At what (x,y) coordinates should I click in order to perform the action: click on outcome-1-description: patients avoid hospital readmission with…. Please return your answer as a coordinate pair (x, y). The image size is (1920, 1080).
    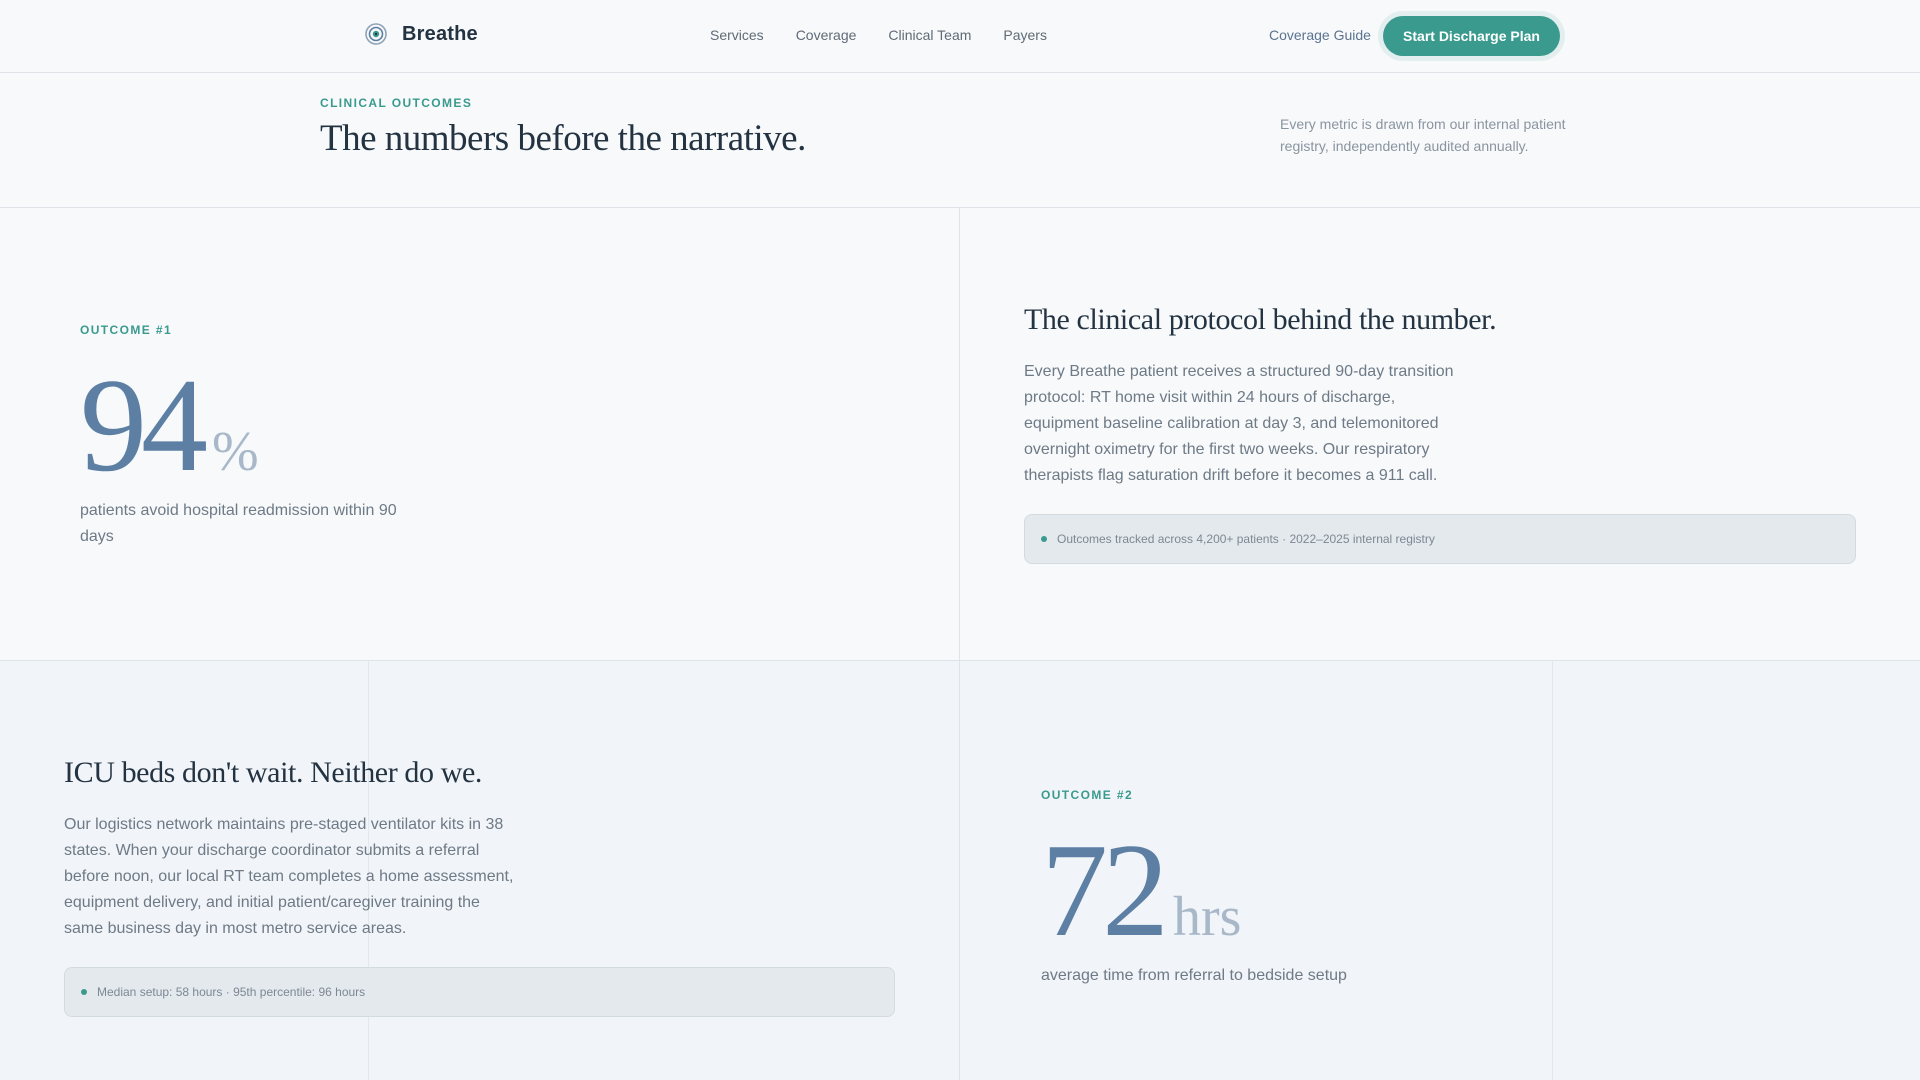
    Looking at the image, I should click on (238, 523).